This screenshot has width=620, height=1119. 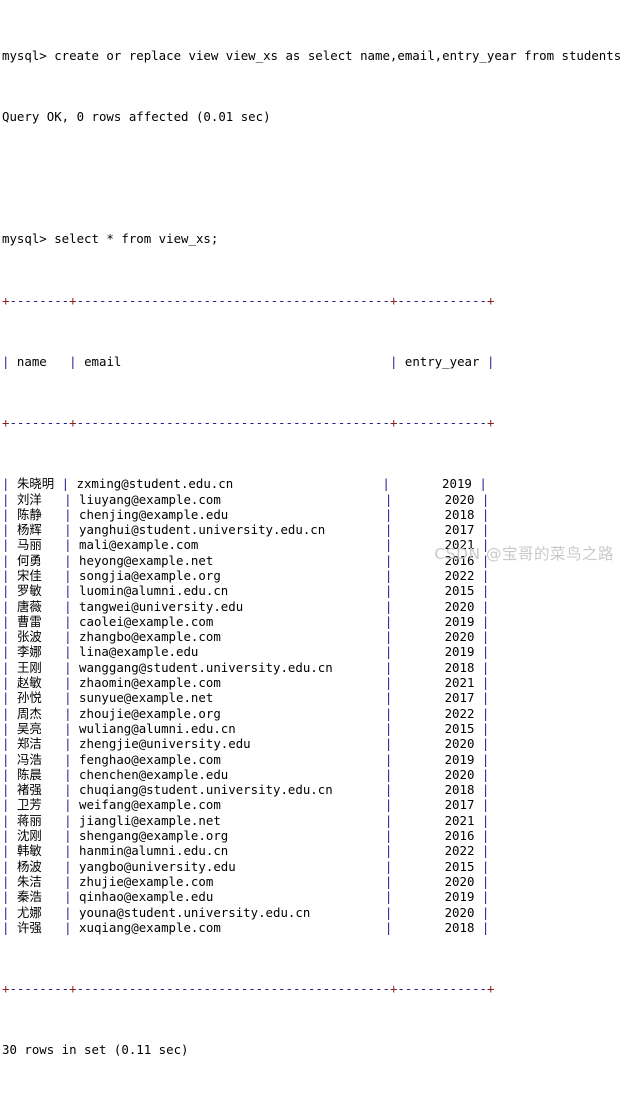 What do you see at coordinates (28, 55) in the screenshot?
I see `prompt-1: mysql>` at bounding box center [28, 55].